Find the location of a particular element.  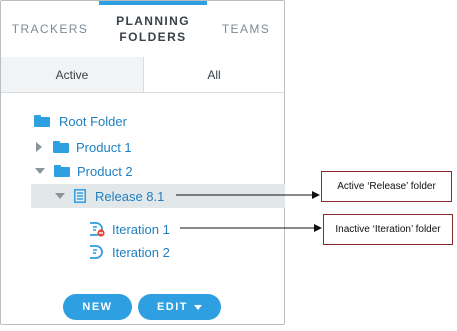

inactive-iteration-icon is located at coordinates (97, 229).